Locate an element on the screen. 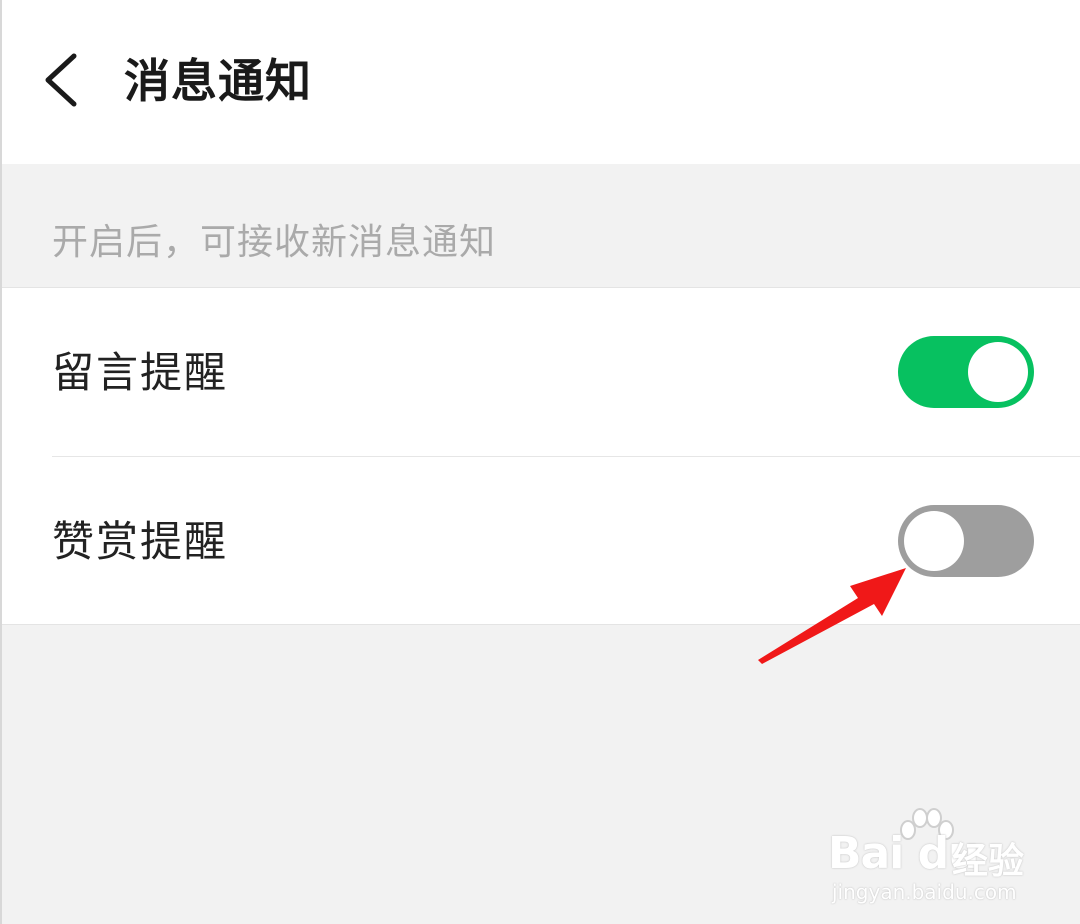 The width and height of the screenshot is (1080, 924). message-reminder-toggle is located at coordinates (966, 372).